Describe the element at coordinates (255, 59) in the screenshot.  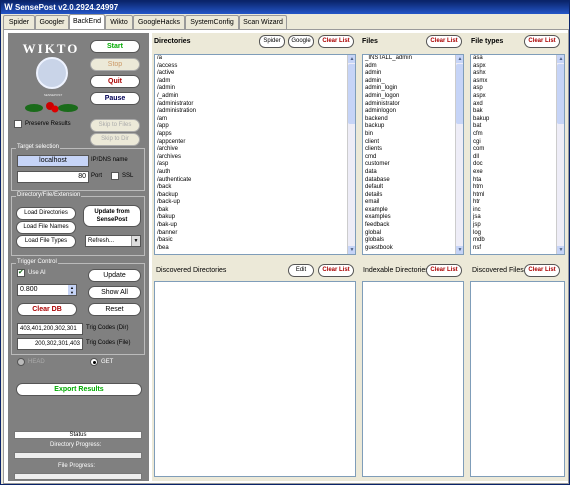
I see `list-item: /a` at that location.